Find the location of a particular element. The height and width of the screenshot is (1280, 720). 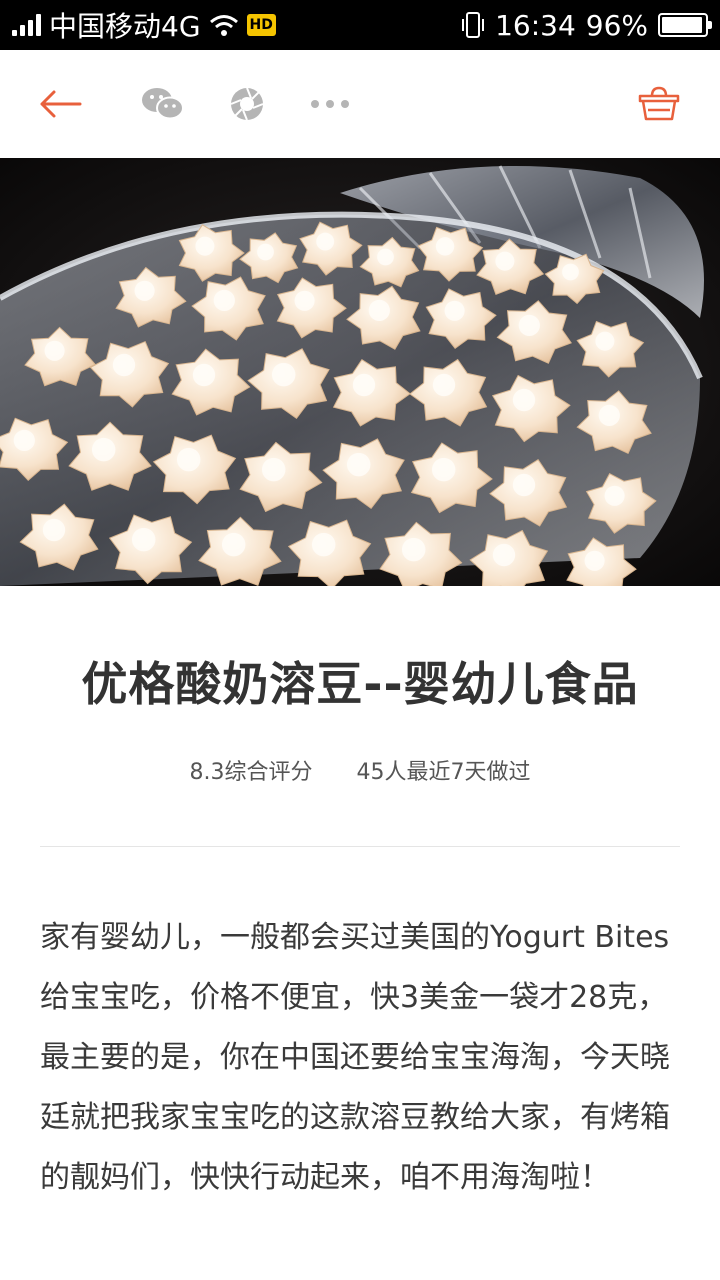

arrow-left-icon is located at coordinates (61, 104).